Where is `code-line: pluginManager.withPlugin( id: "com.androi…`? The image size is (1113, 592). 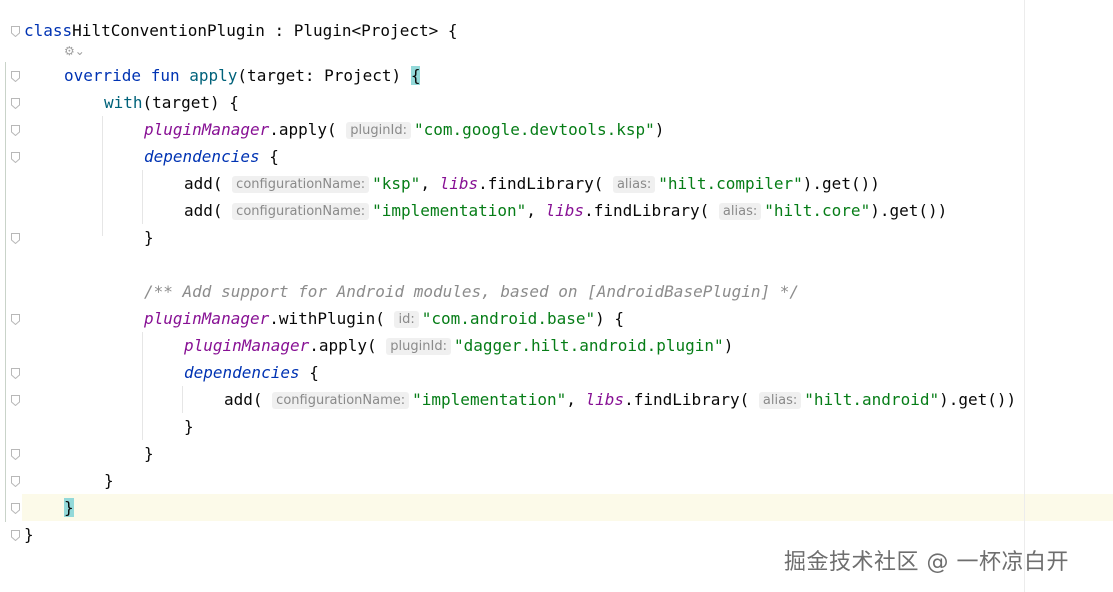 code-line: pluginManager.withPlugin( id: "com.androi… is located at coordinates (384, 318).